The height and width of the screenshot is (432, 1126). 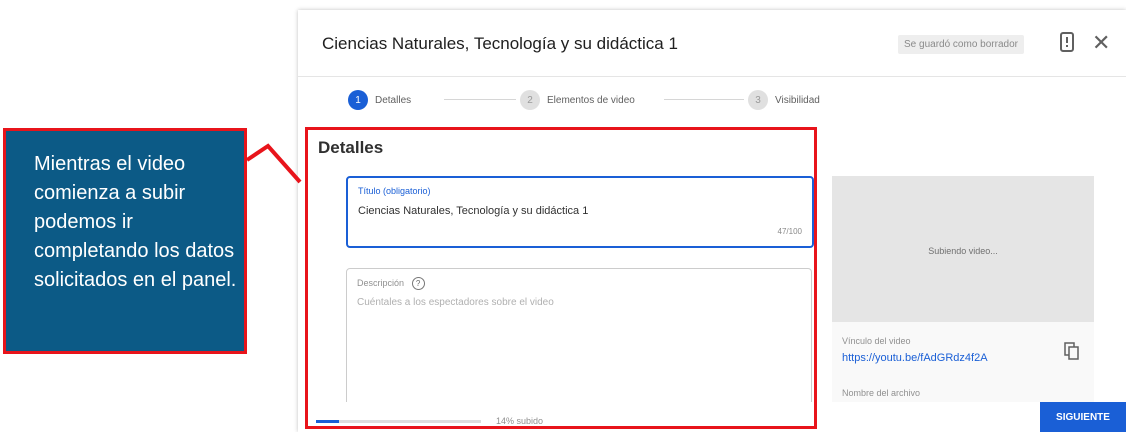 I want to click on step-label: Detalles, so click(x=393, y=100).